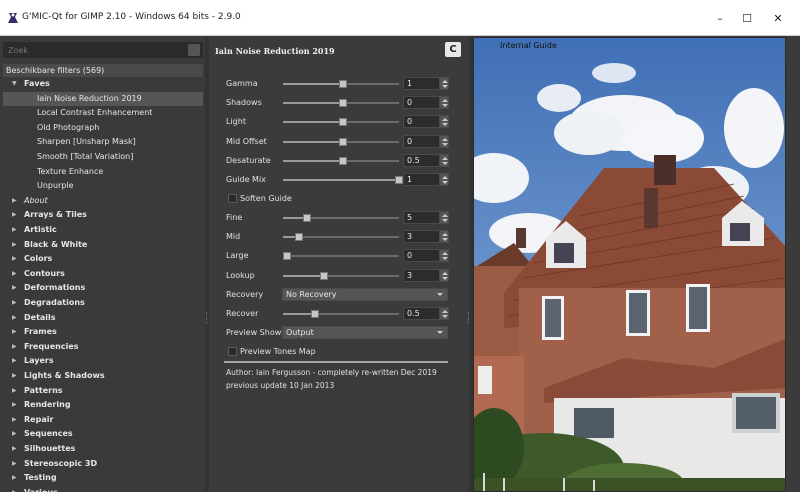  Describe the element at coordinates (103, 376) in the screenshot. I see `category-folder: ▶ Lights & Shadows` at that location.